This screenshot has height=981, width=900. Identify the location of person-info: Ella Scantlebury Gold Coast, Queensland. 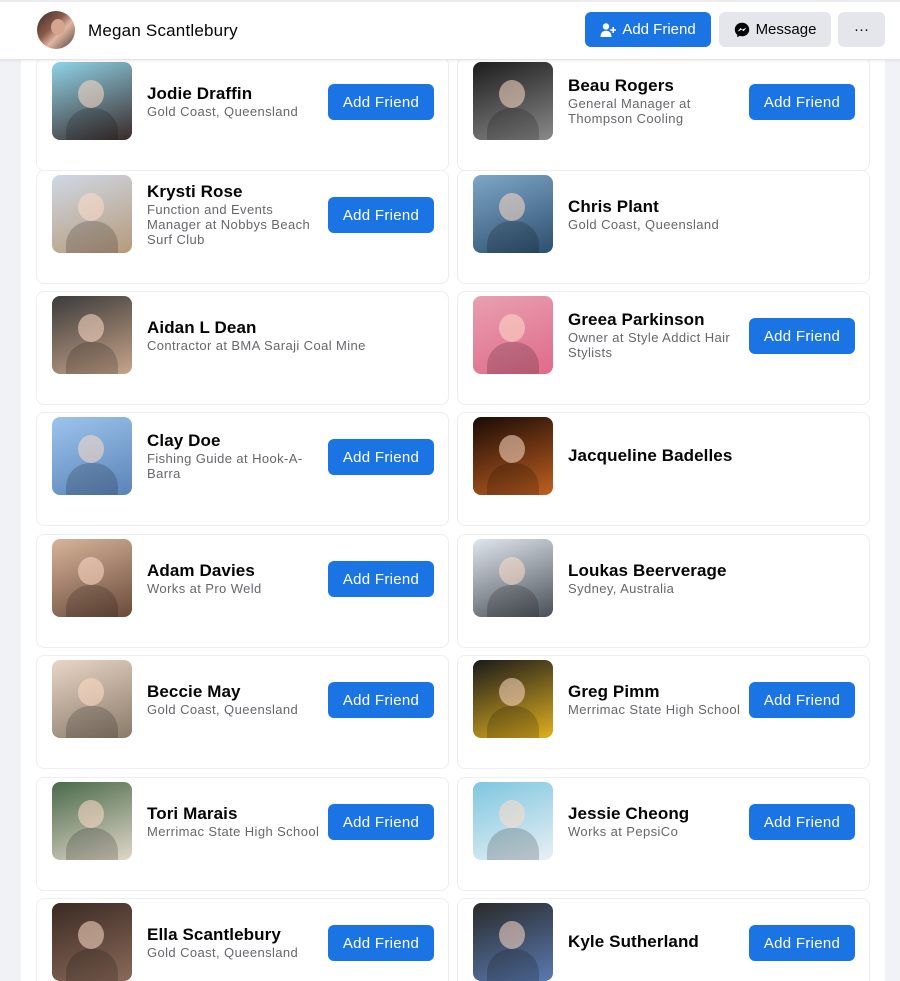
(235, 940).